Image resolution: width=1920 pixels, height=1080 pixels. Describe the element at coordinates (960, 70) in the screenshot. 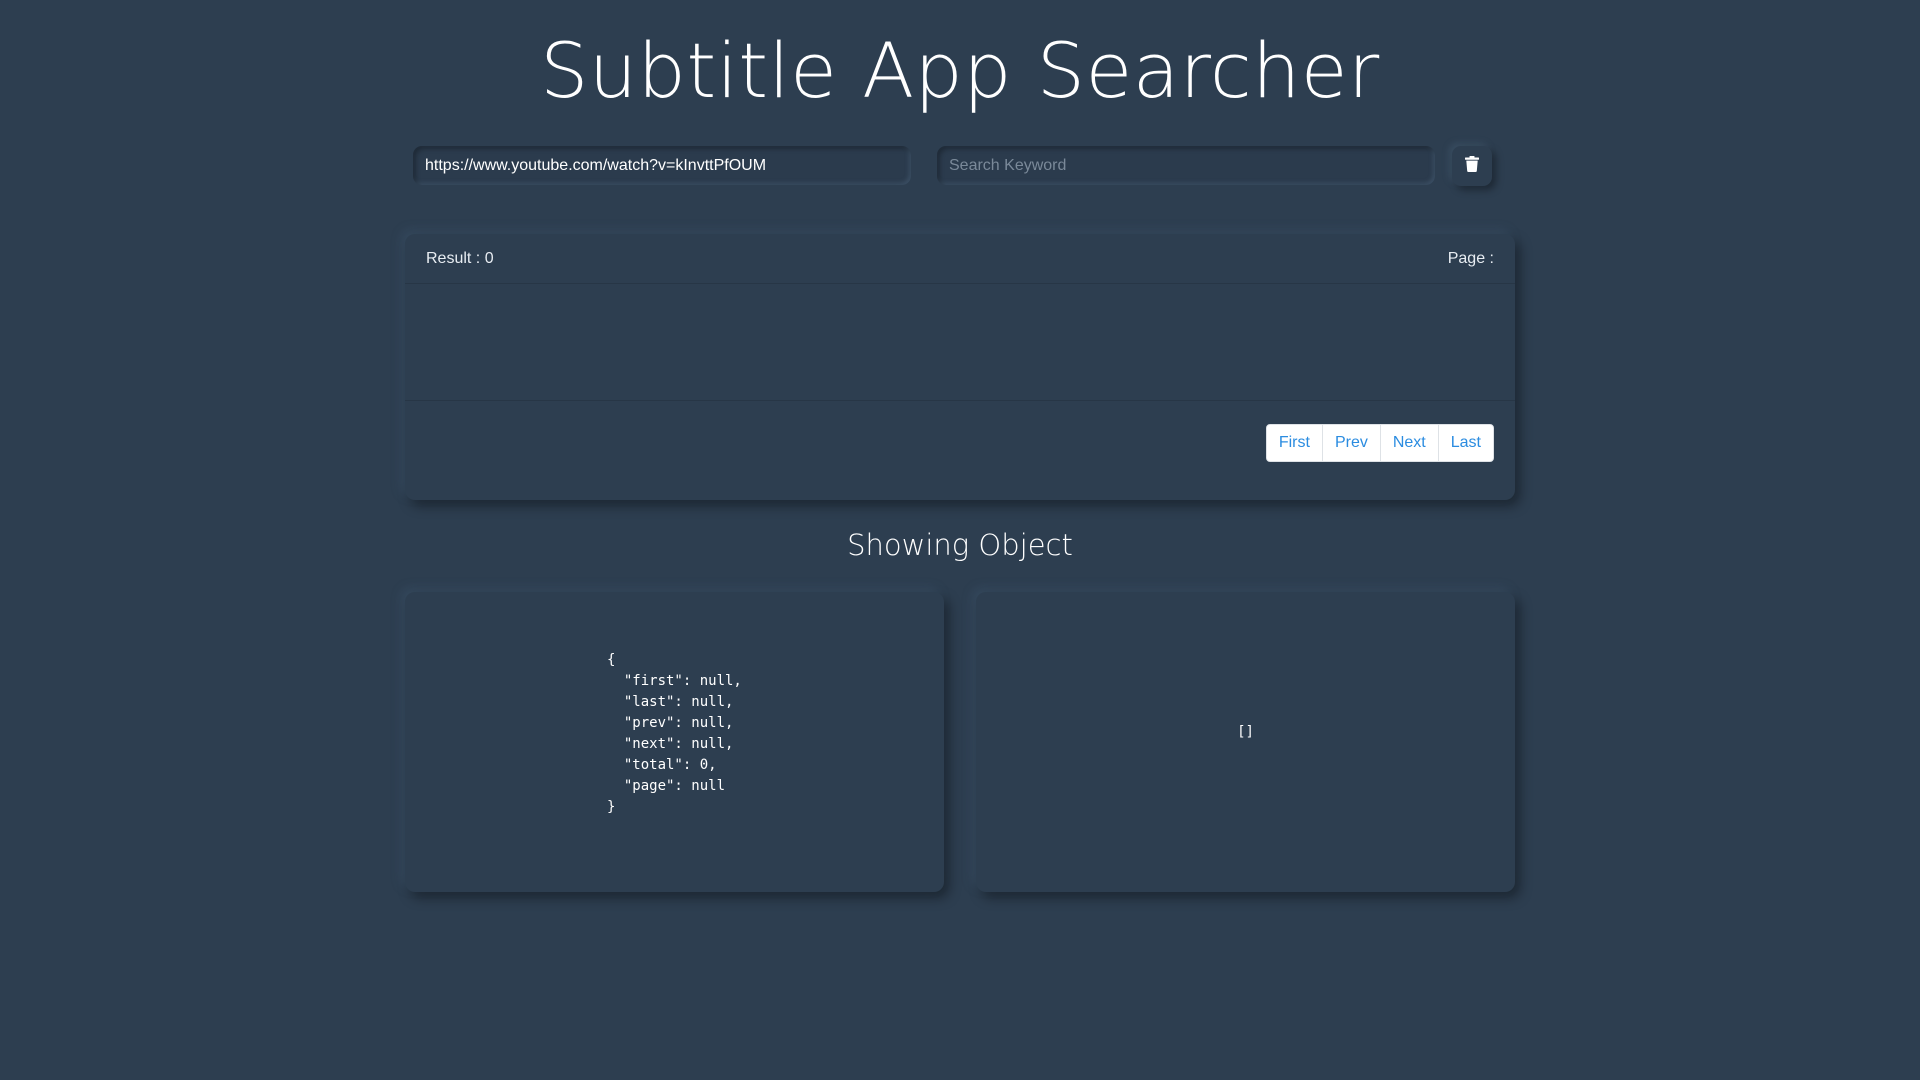

I see `app-title: Subtitle App Searcher` at that location.